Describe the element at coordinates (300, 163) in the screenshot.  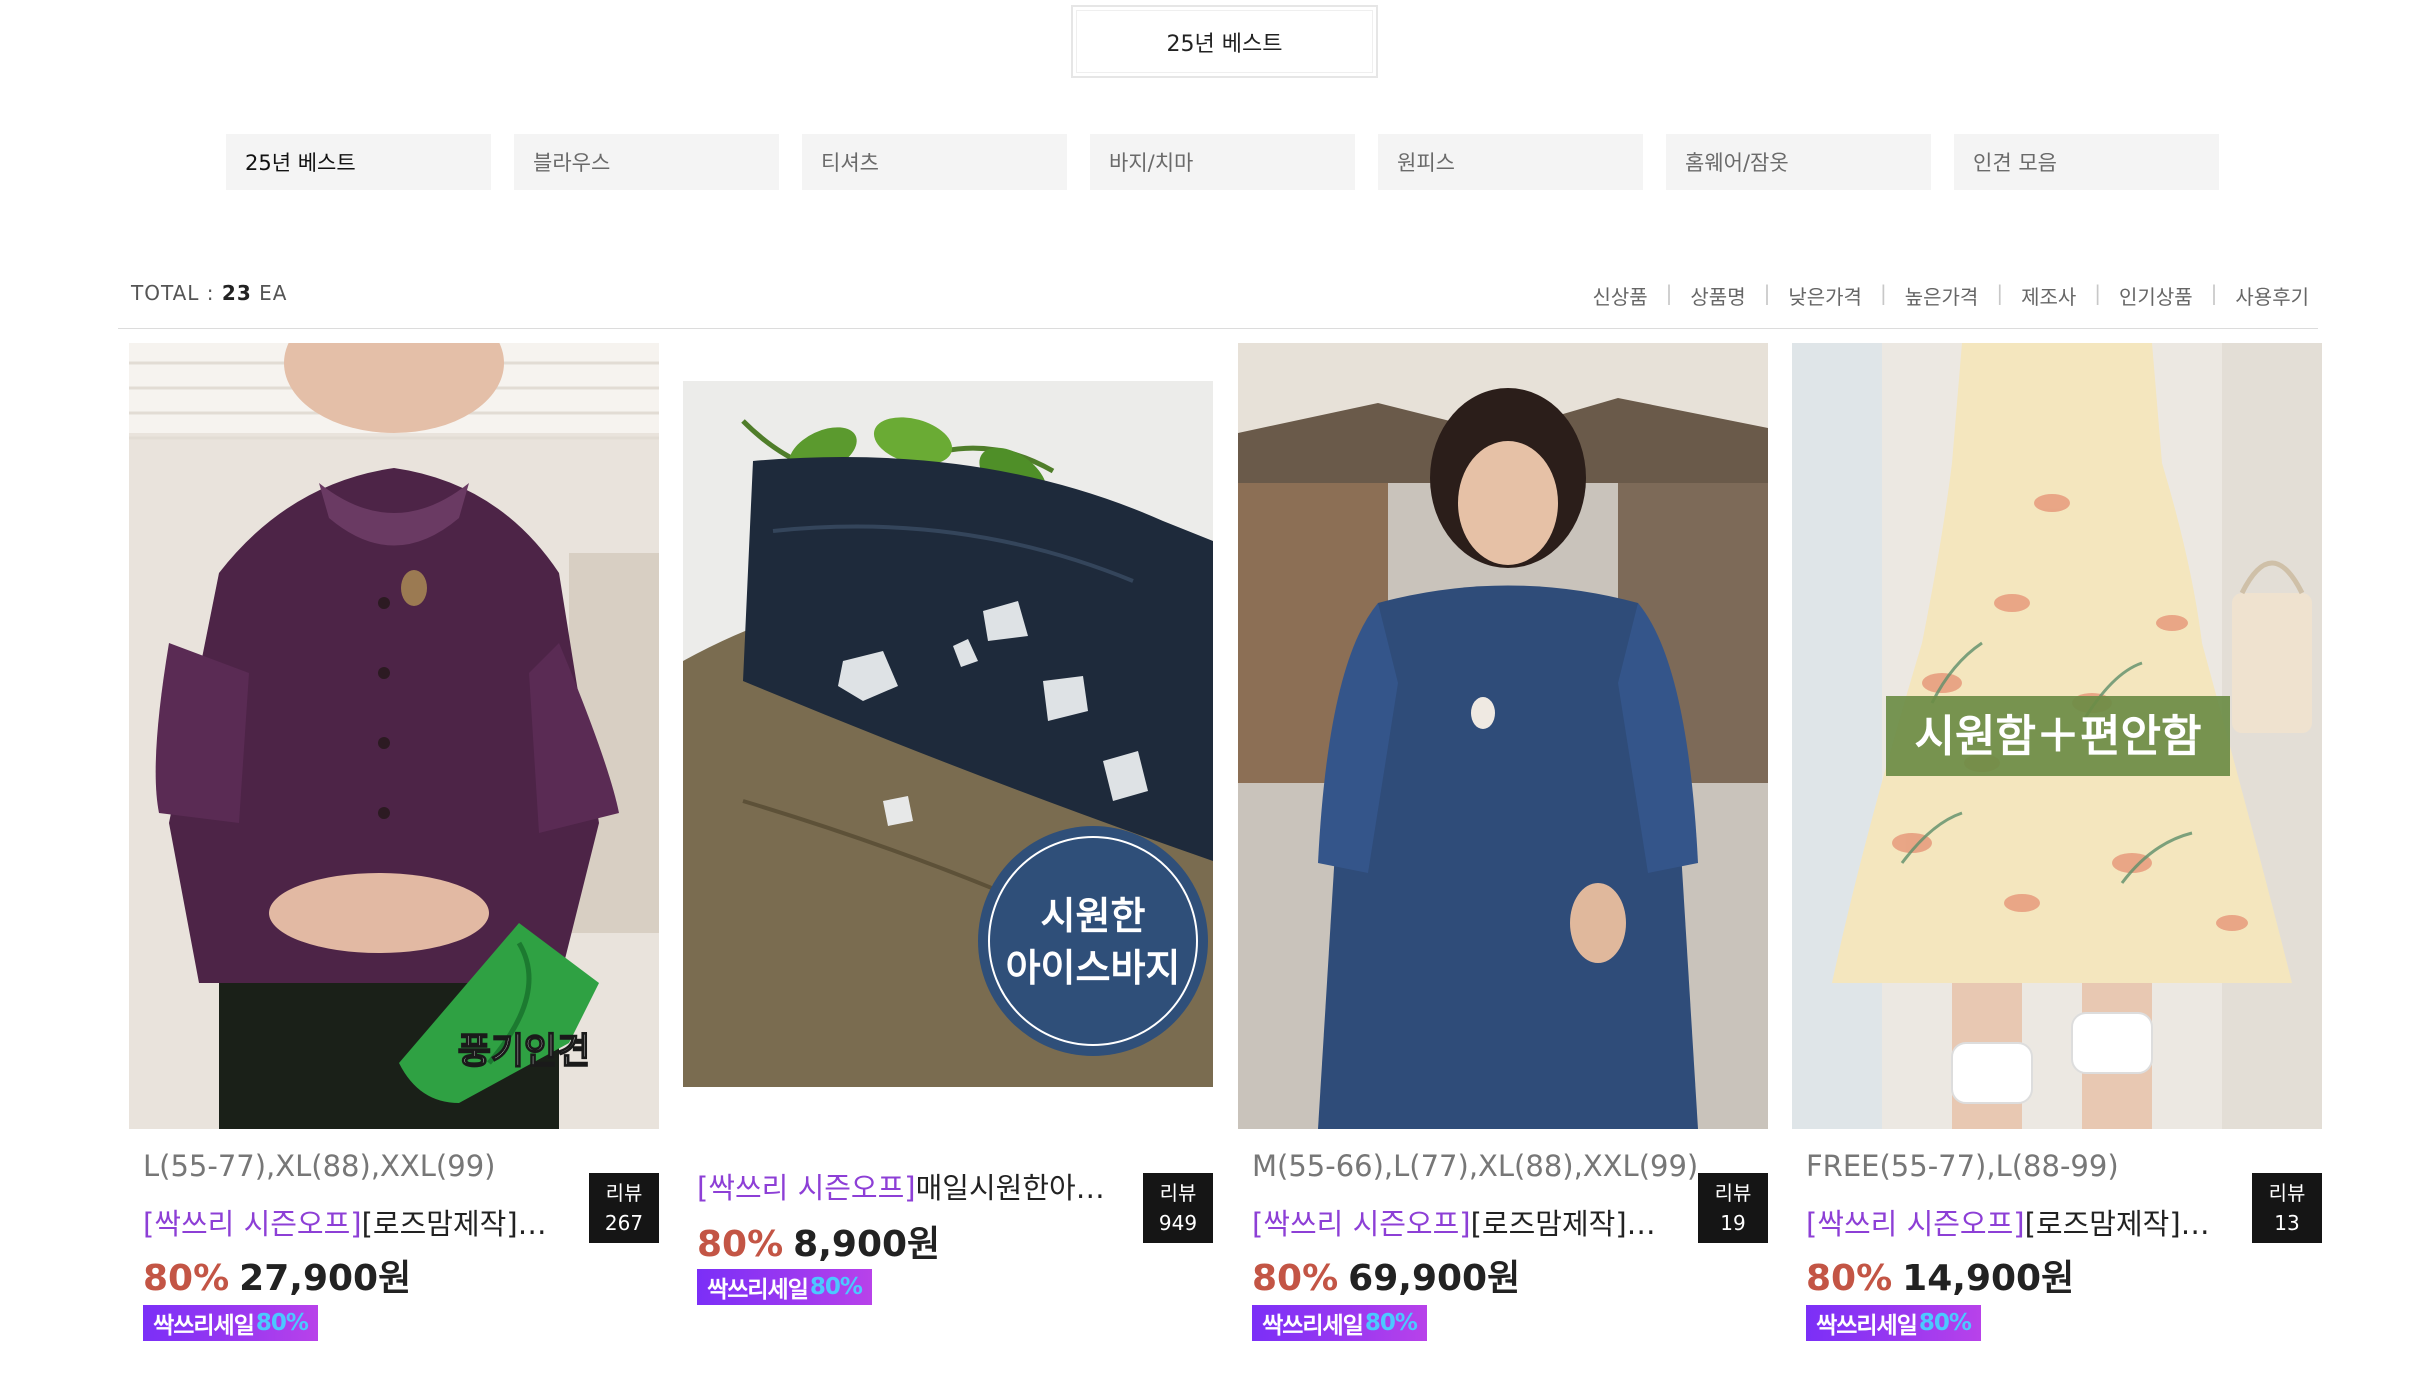
I see `category-tab-label: 25년 베스트` at that location.